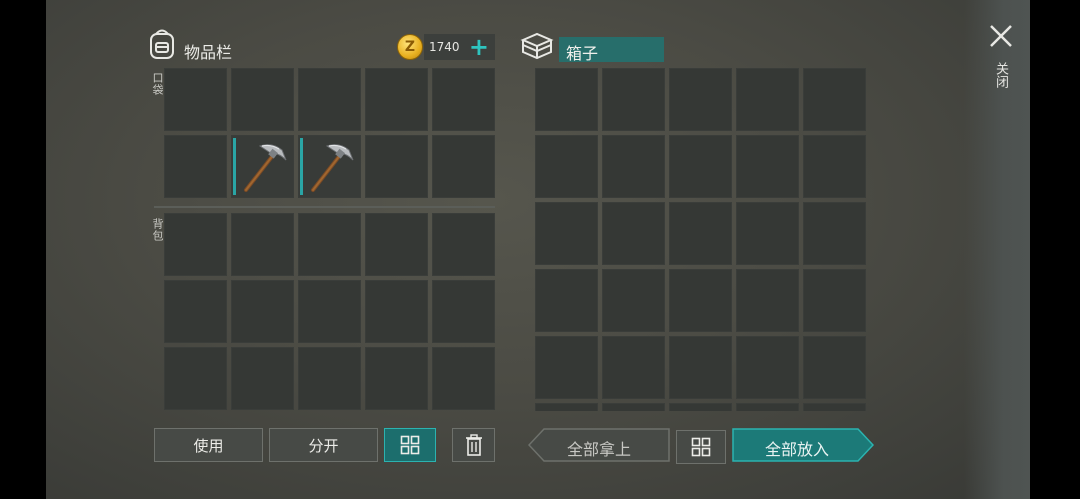 This screenshot has height=499, width=1080. What do you see at coordinates (157, 84) in the screenshot?
I see `pocket-label: 口袋` at bounding box center [157, 84].